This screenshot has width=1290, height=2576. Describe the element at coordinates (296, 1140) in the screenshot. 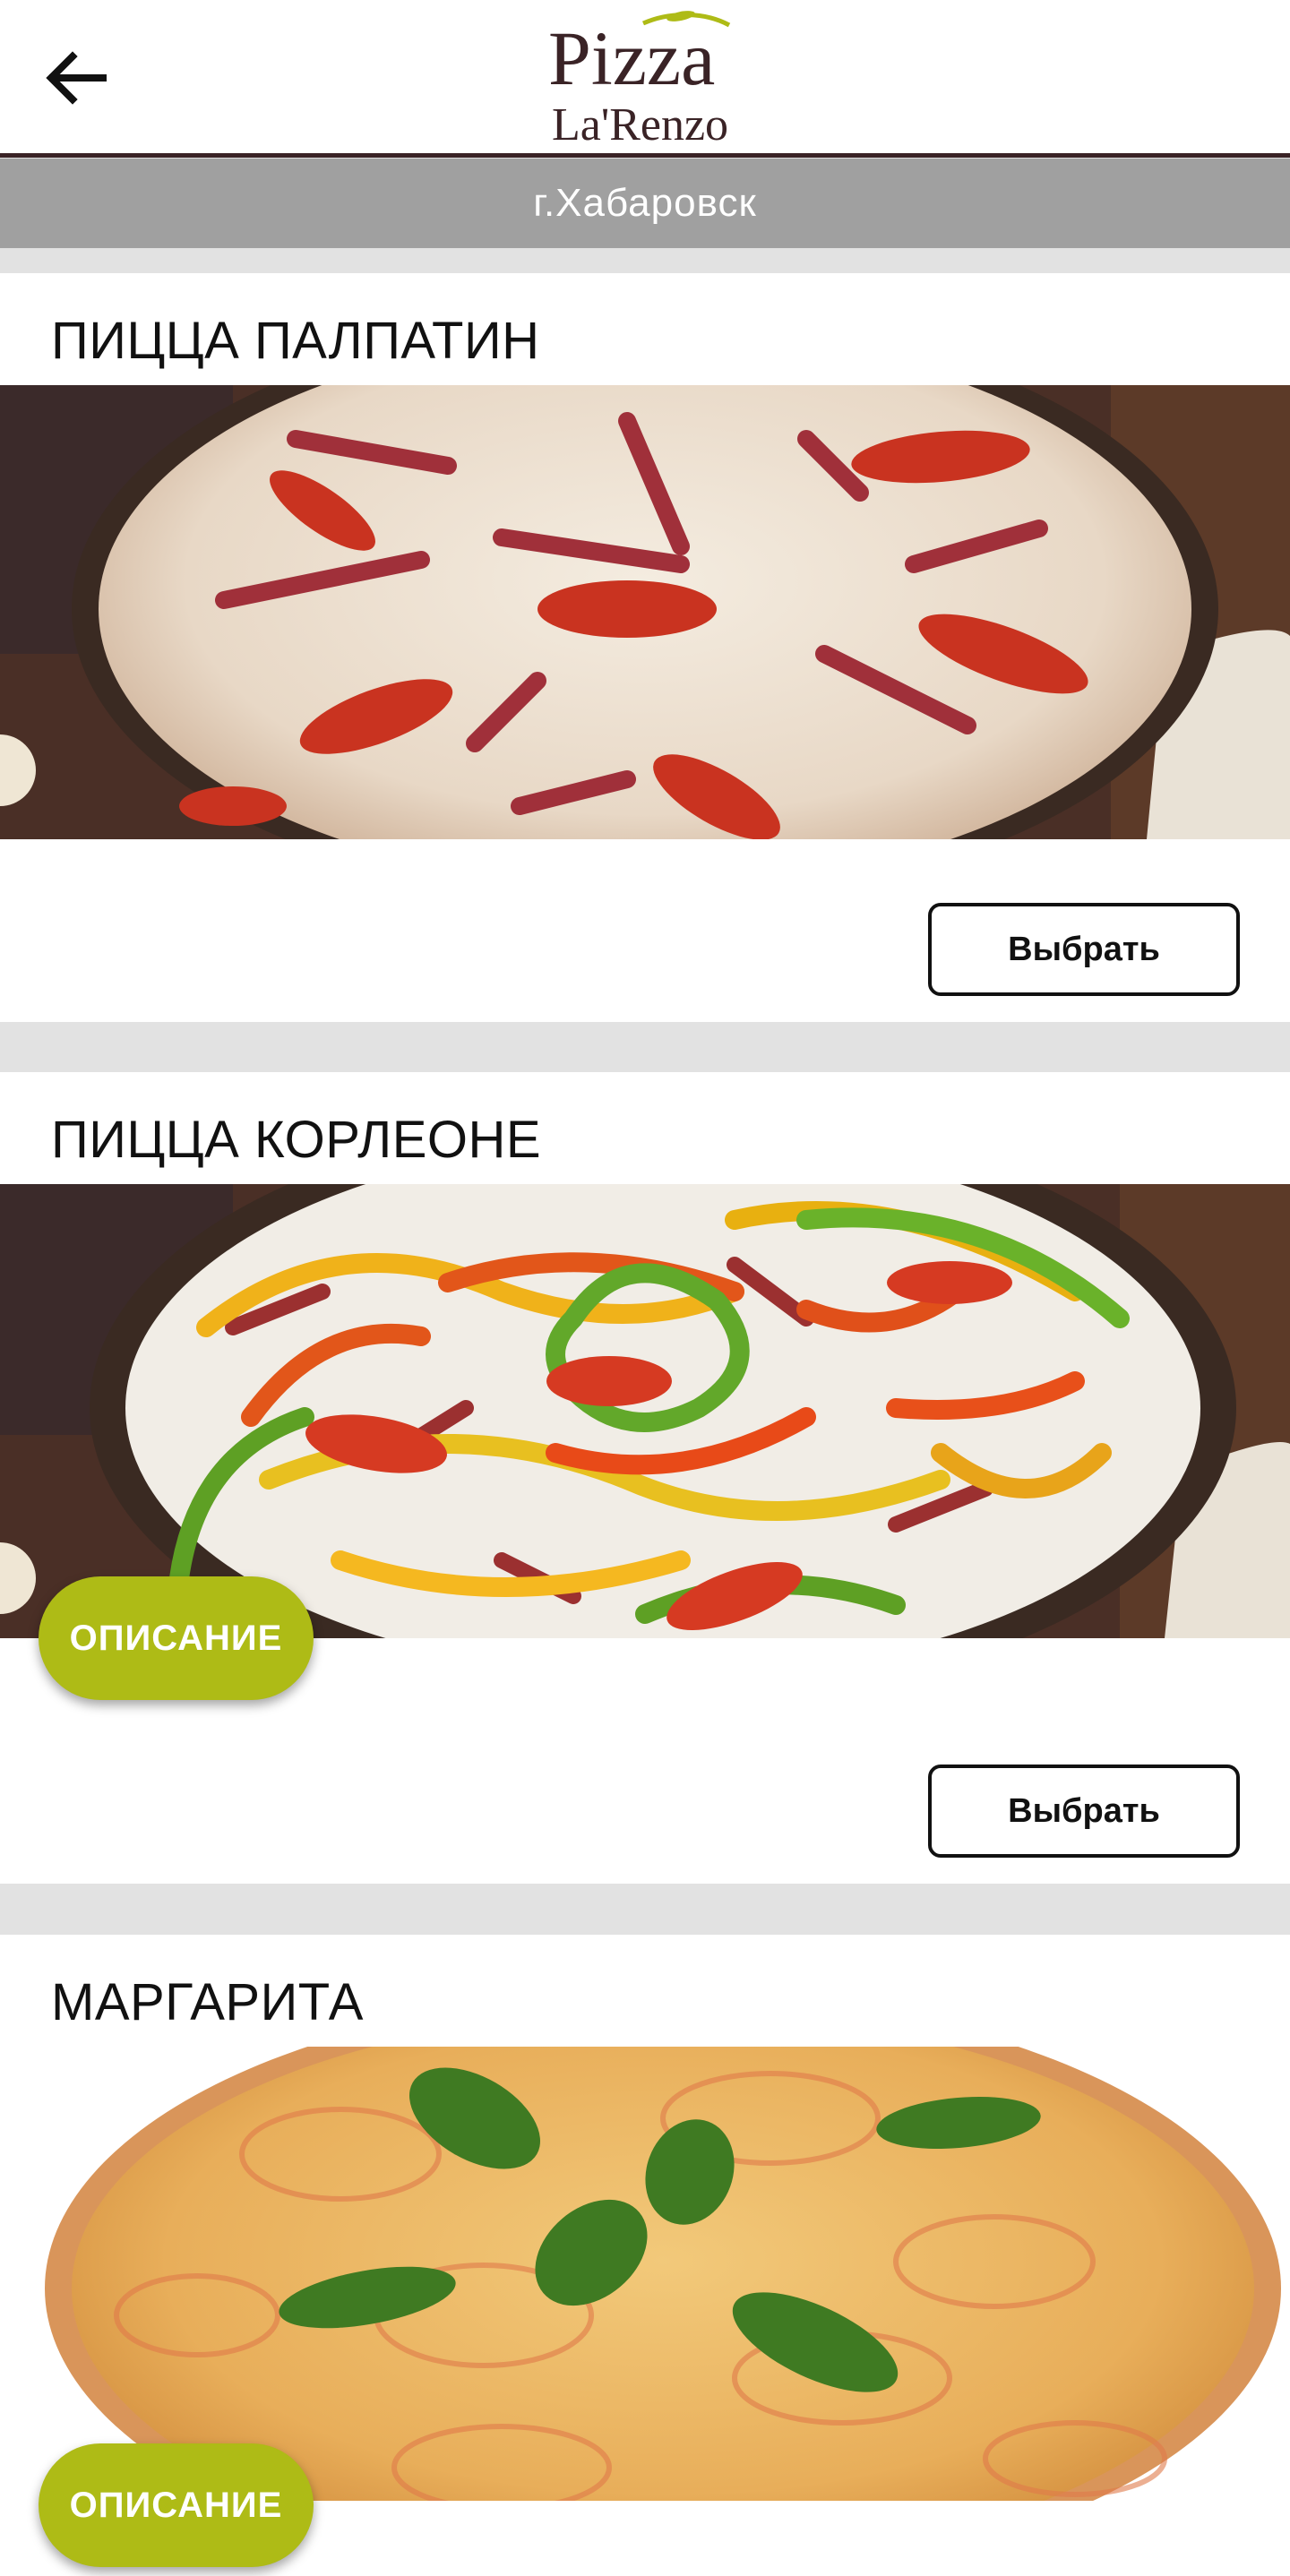

I see `product-title: ПИЦЦА КОРЛЕОНЕ` at that location.